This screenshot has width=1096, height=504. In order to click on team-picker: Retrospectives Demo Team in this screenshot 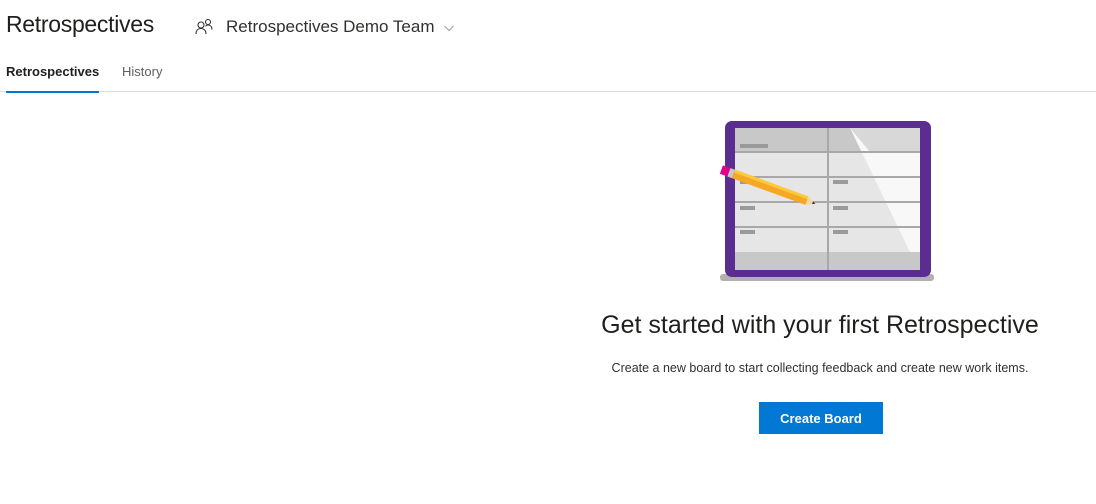, I will do `click(324, 27)`.